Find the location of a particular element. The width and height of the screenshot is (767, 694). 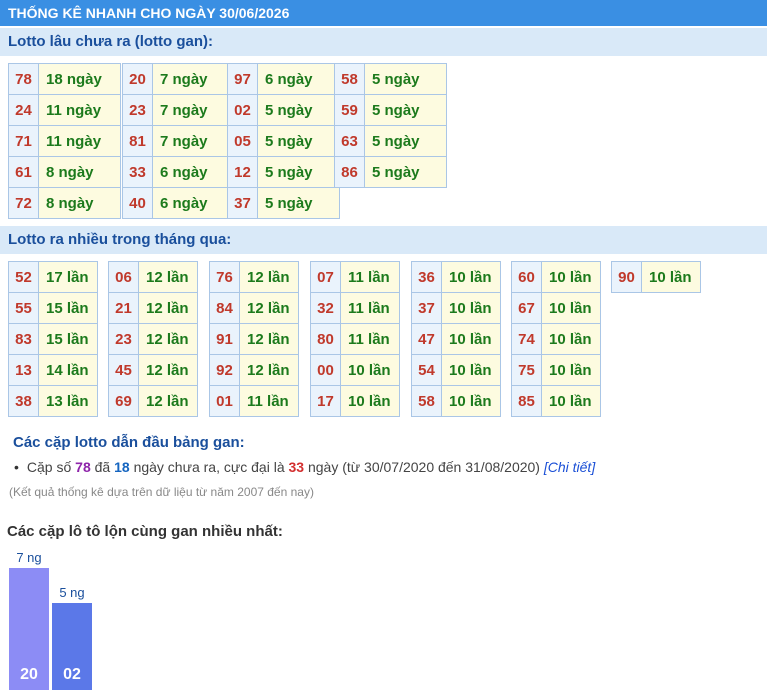

table-row: 81 7 ngày is located at coordinates (178, 141).